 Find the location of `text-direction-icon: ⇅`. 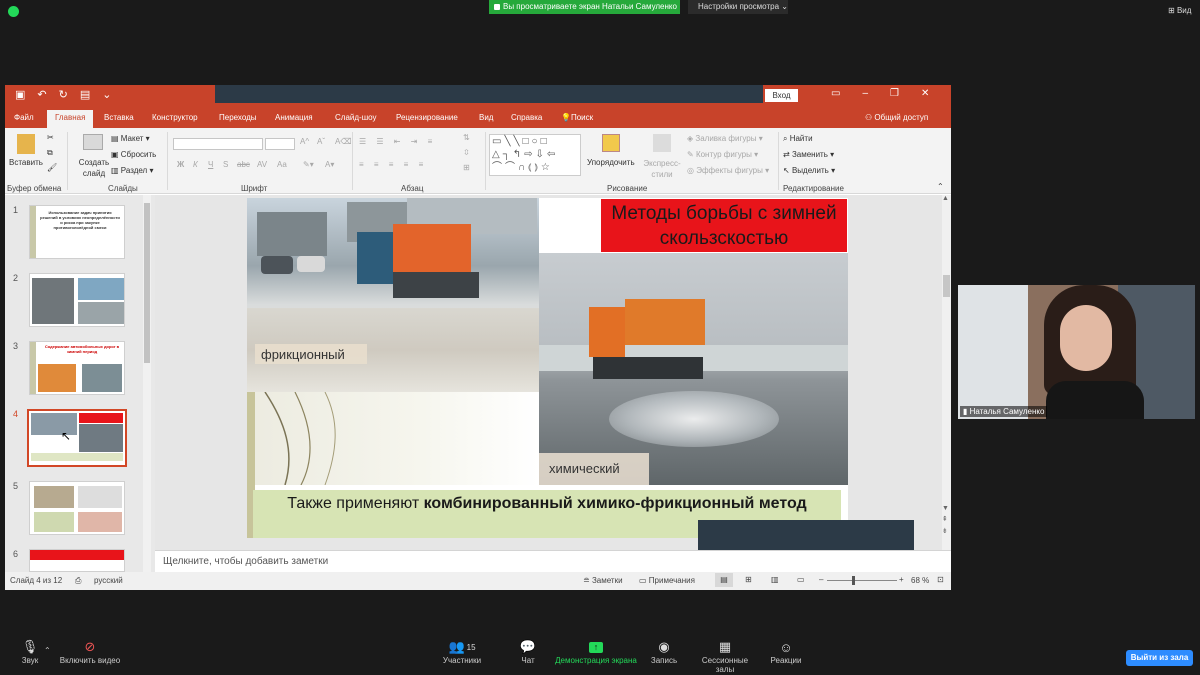

text-direction-icon: ⇅ is located at coordinates (466, 137).